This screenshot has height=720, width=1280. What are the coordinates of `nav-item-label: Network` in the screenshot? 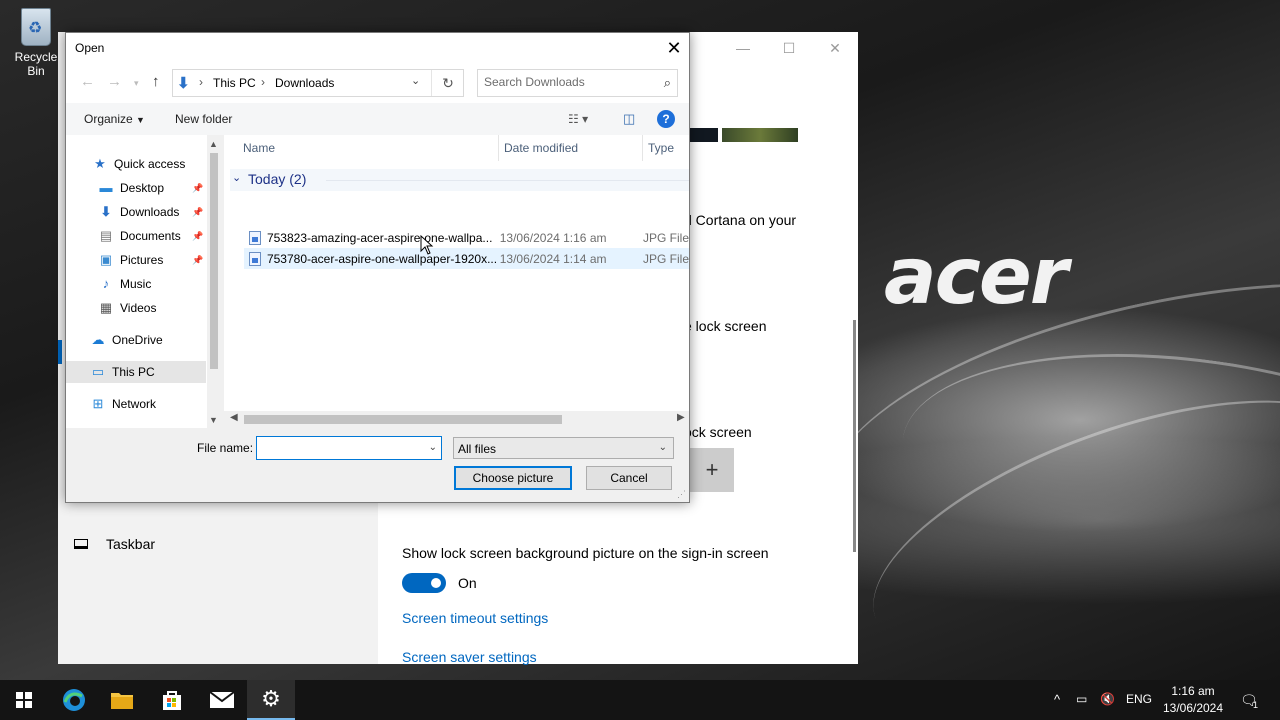 It's located at (134, 404).